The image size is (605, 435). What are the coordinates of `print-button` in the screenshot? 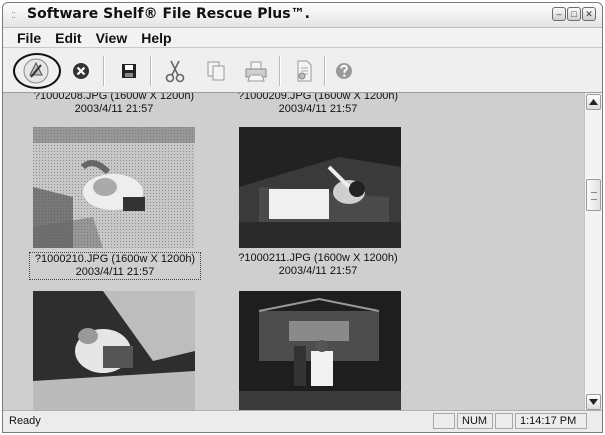 It's located at (256, 71).